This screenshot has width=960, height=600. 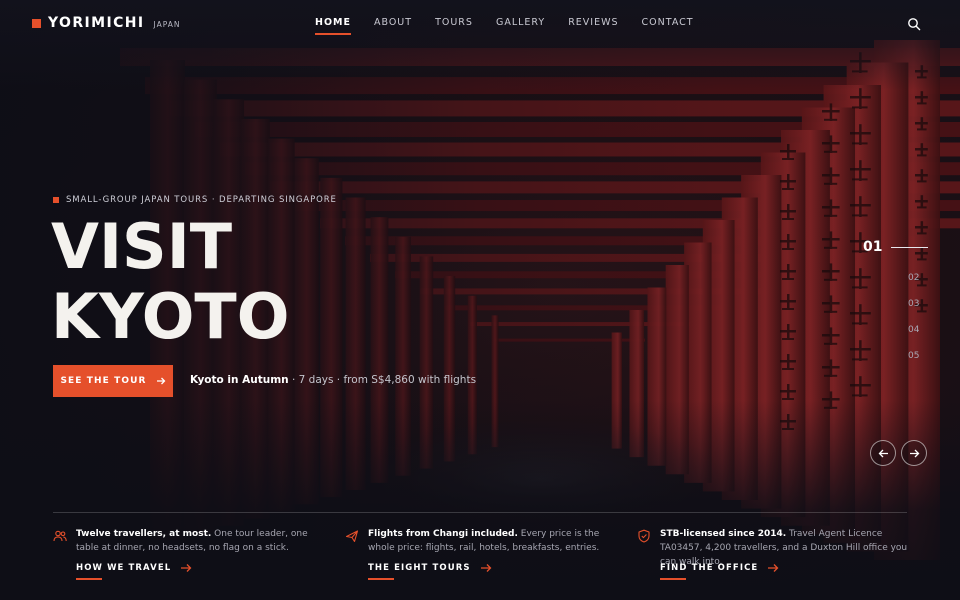 I want to click on search-button, so click(x=914, y=23).